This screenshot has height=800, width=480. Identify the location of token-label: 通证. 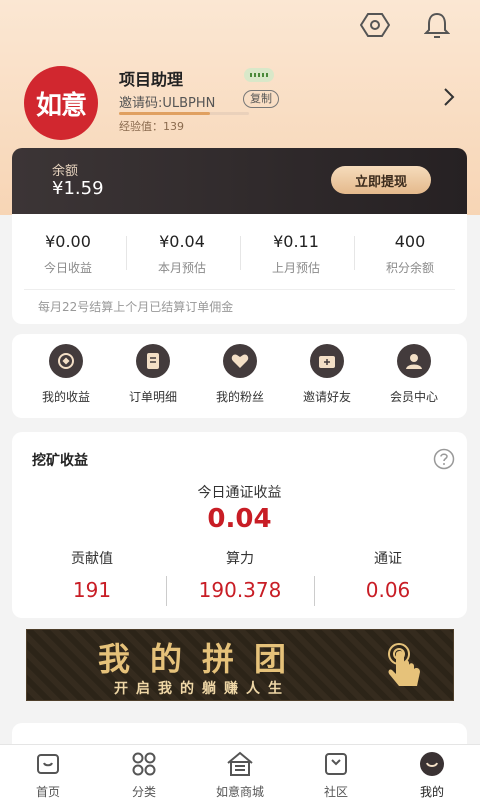
(388, 559).